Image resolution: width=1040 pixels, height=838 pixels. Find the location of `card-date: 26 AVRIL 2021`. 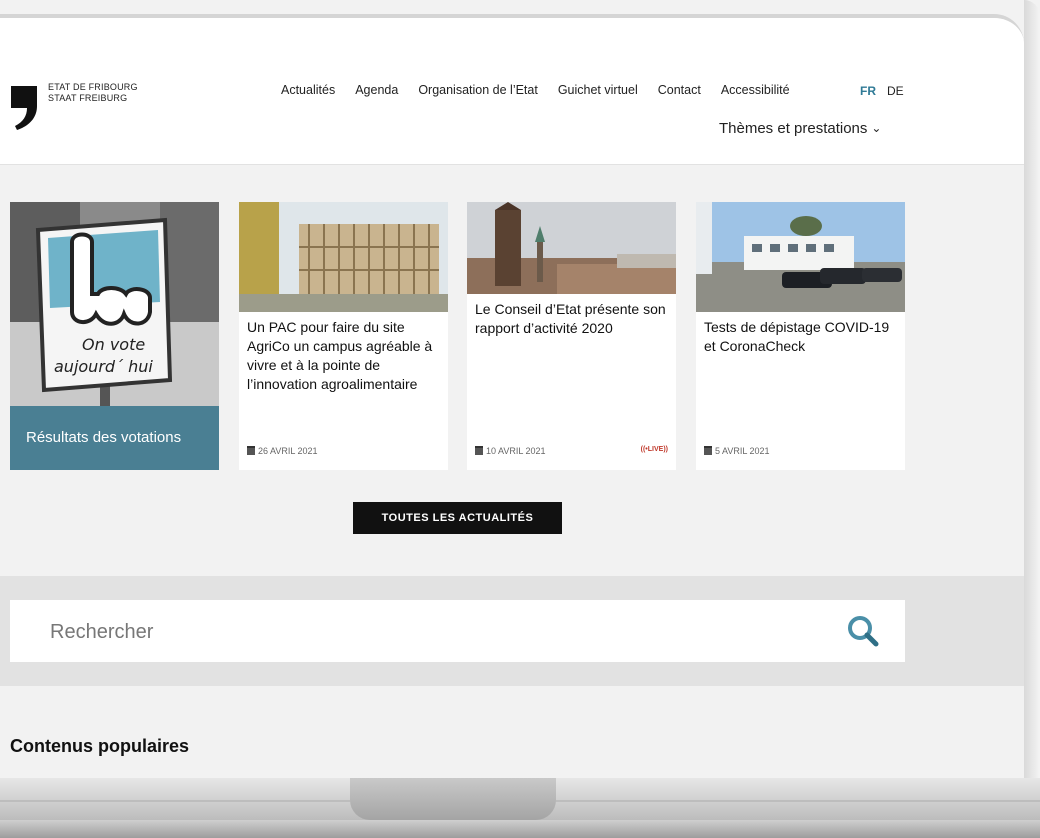

card-date: 26 AVRIL 2021 is located at coordinates (282, 451).